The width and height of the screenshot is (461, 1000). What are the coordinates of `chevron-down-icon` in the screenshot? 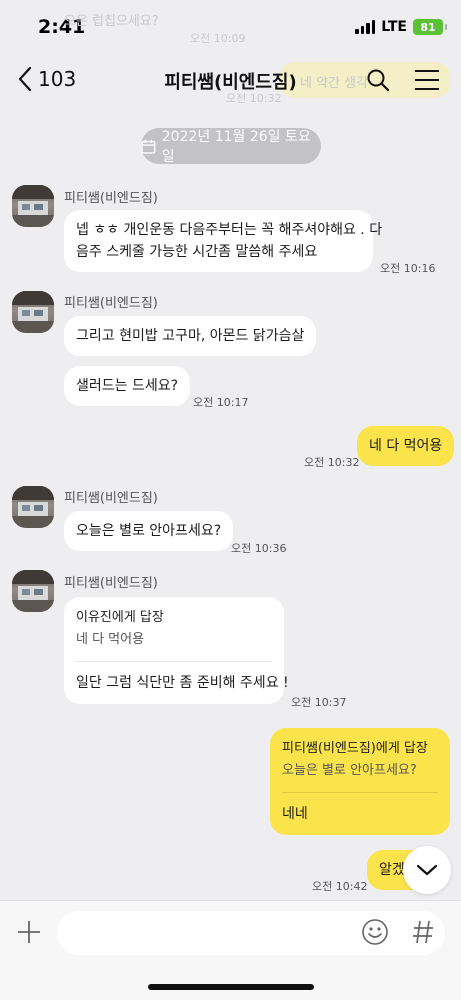 It's located at (427, 870).